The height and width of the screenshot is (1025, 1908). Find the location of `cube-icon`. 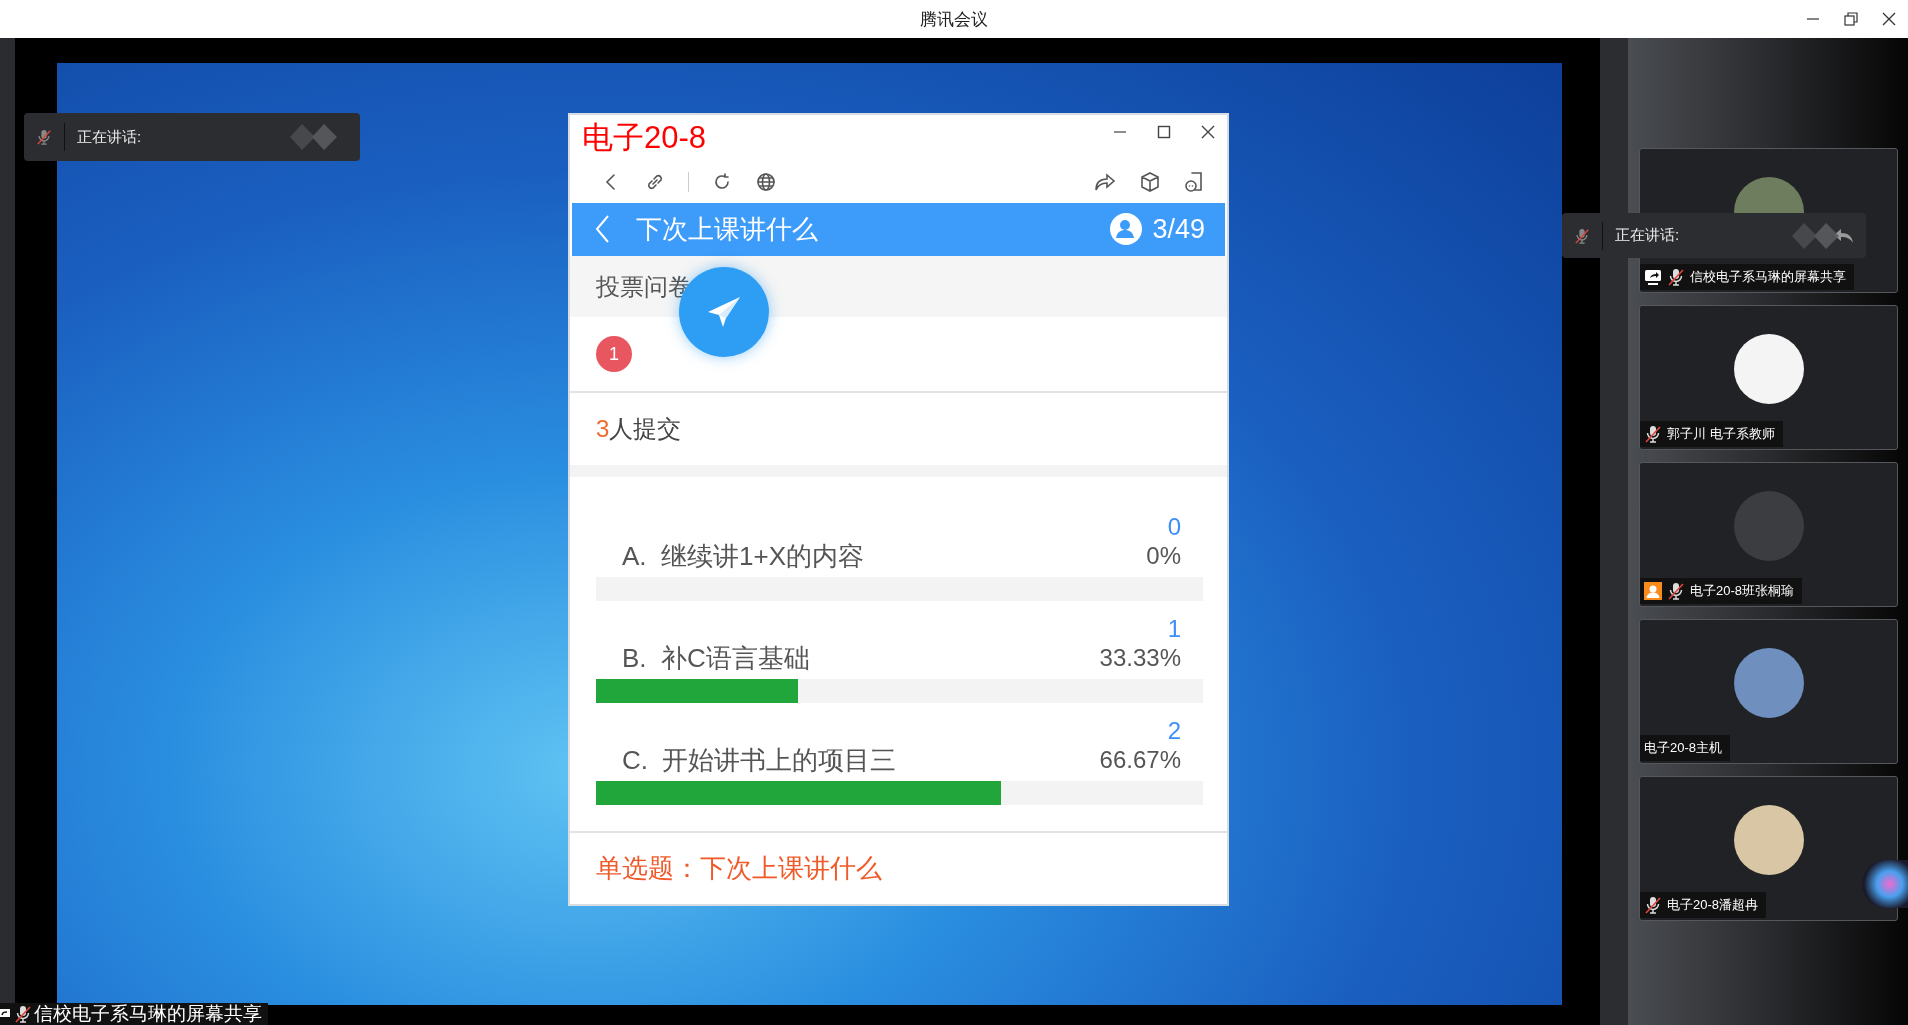

cube-icon is located at coordinates (1150, 181).